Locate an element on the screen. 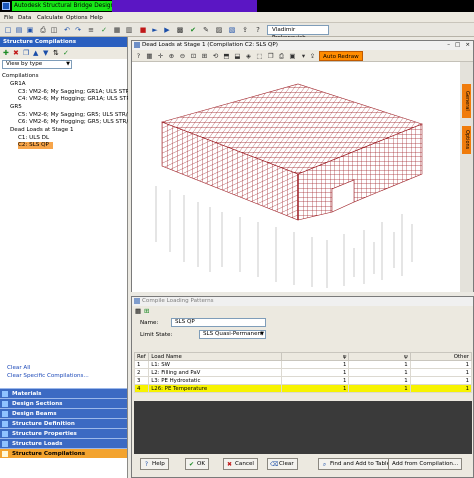 This screenshot has height=478, width=474. maximize-icon: □ is located at coordinates (457, 45).